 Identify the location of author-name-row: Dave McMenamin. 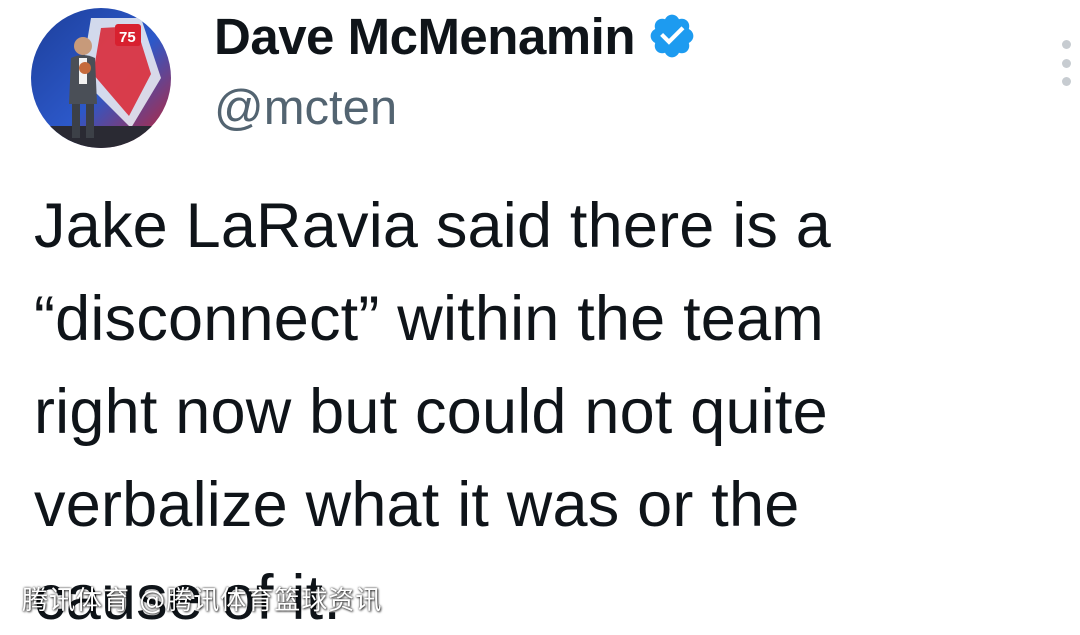
(455, 36).